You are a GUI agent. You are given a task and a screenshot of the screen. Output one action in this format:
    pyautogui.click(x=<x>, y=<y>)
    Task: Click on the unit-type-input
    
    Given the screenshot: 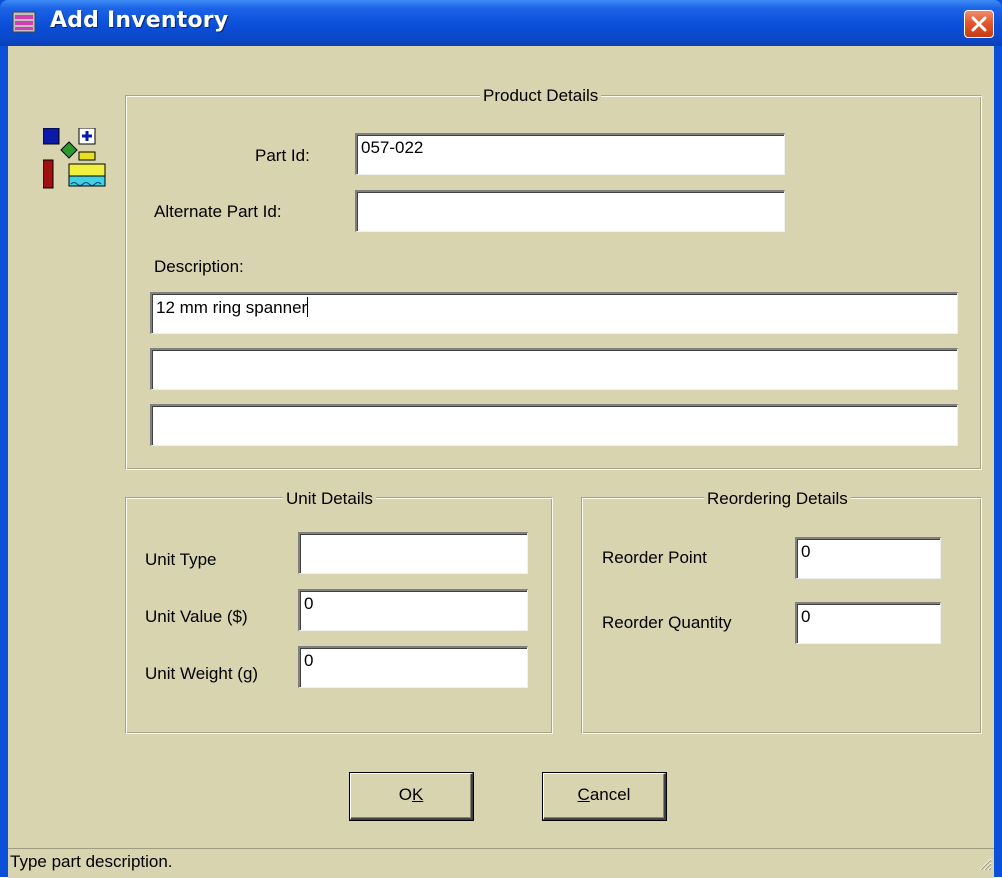 What is the action you would take?
    pyautogui.click(x=413, y=553)
    